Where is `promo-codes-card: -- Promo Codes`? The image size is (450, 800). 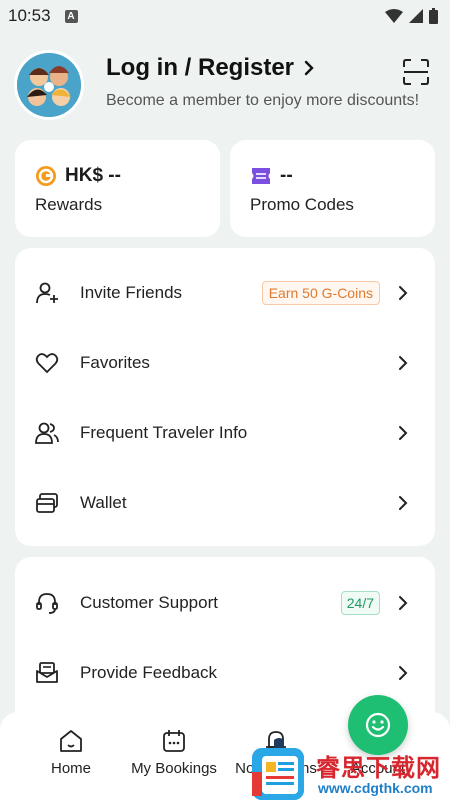 promo-codes-card: -- Promo Codes is located at coordinates (332, 188).